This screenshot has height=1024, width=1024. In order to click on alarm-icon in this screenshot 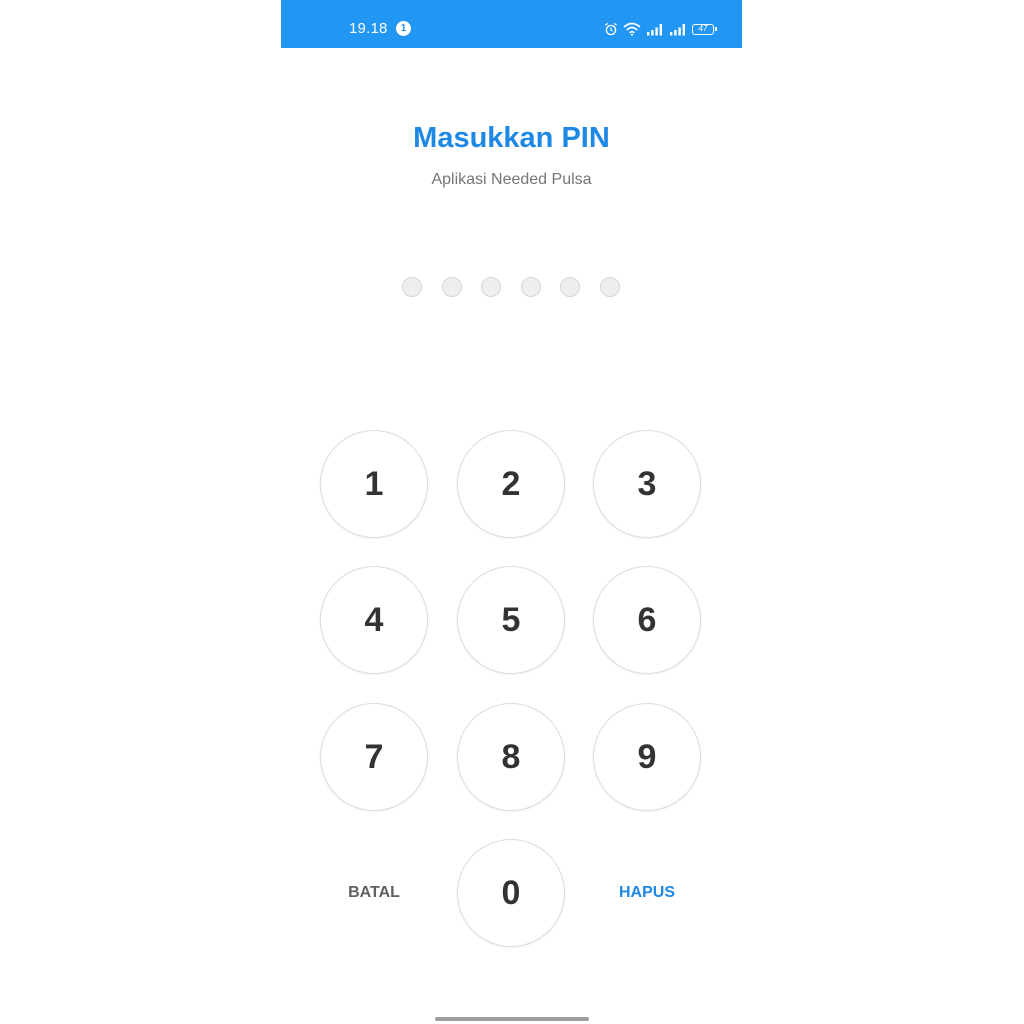, I will do `click(611, 29)`.